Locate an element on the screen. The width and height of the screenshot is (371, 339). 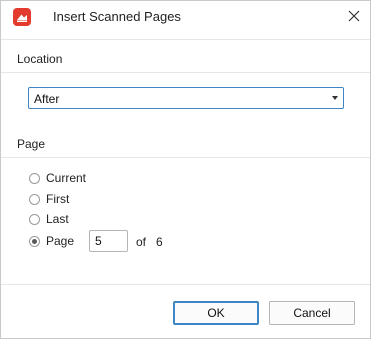
close-button is located at coordinates (354, 16).